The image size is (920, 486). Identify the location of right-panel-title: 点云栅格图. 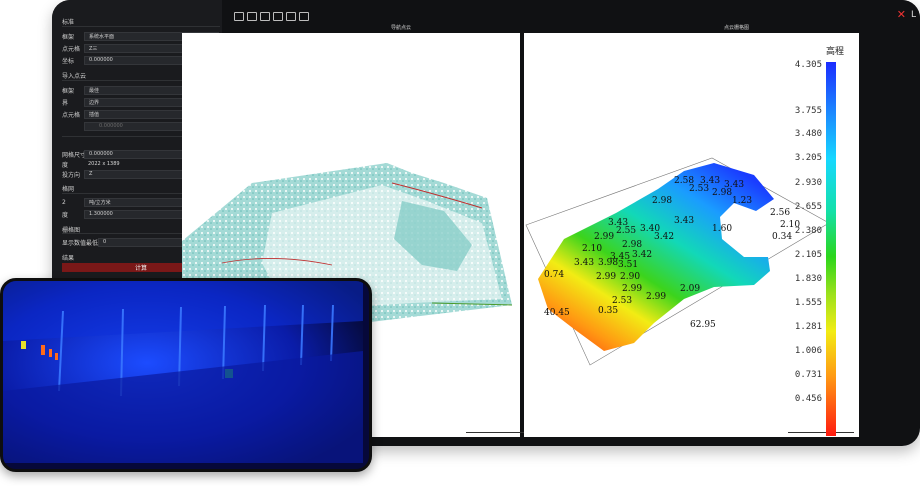
(737, 28).